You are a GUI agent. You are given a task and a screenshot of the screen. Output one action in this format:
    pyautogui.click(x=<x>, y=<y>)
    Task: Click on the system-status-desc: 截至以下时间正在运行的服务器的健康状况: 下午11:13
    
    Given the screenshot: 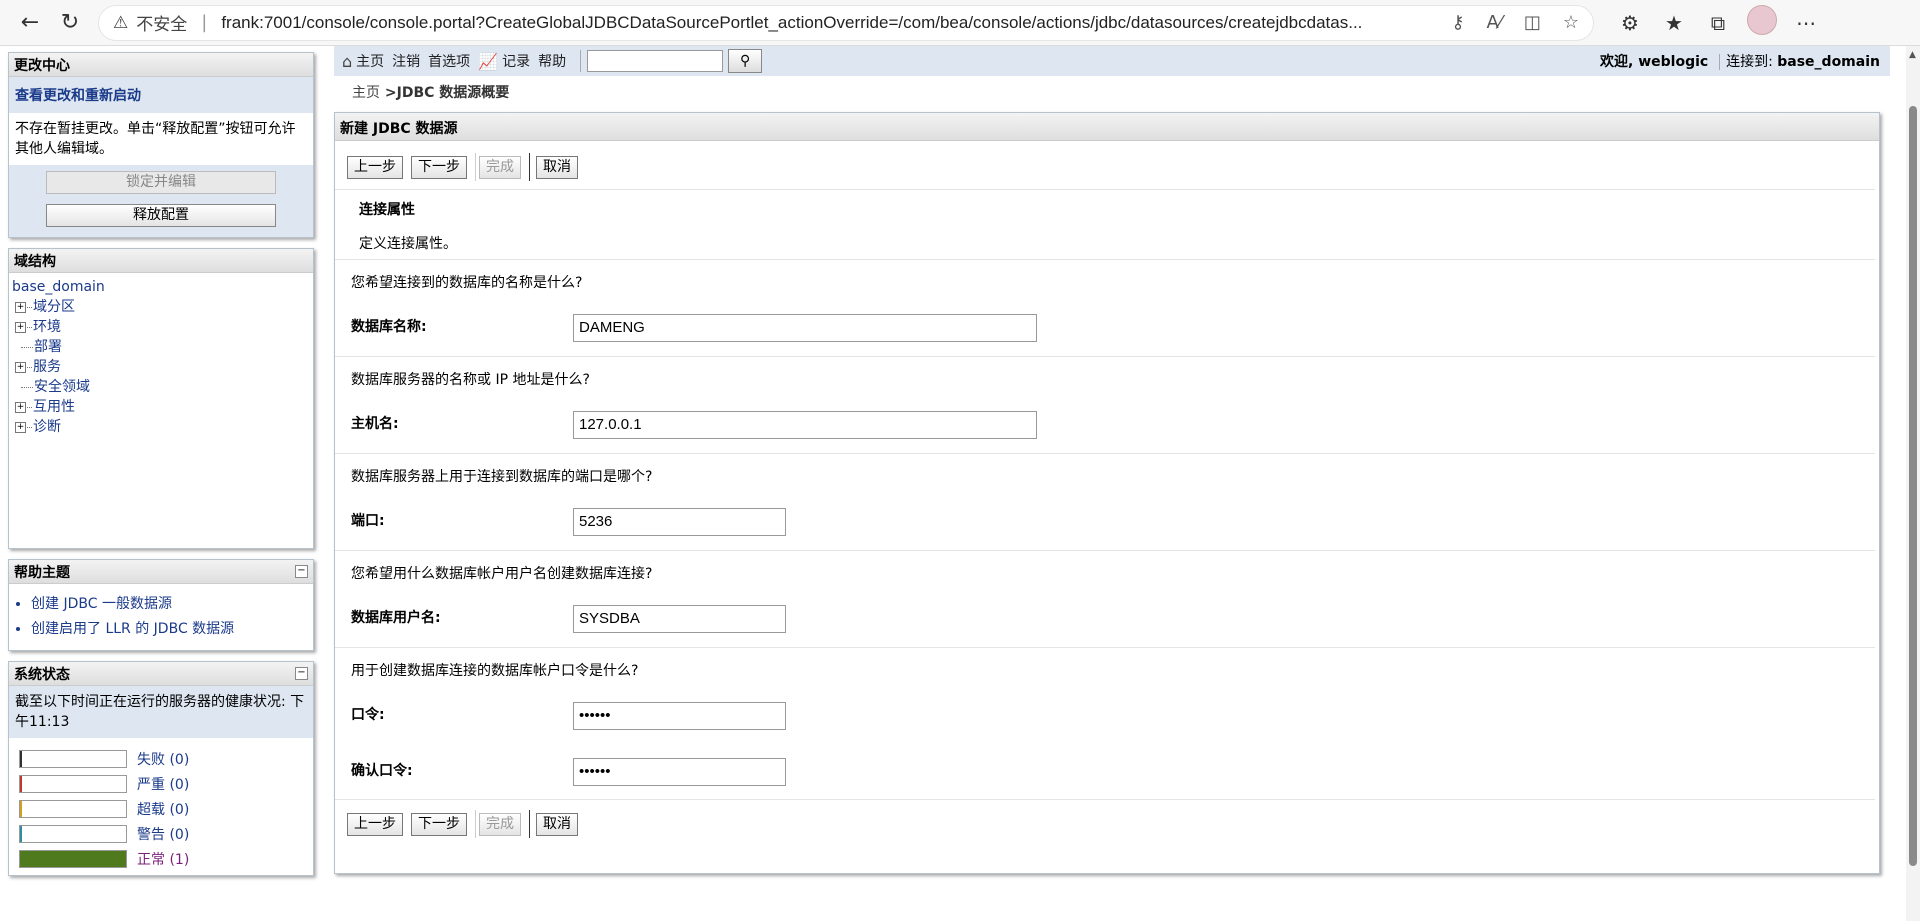 What is the action you would take?
    pyautogui.click(x=161, y=712)
    